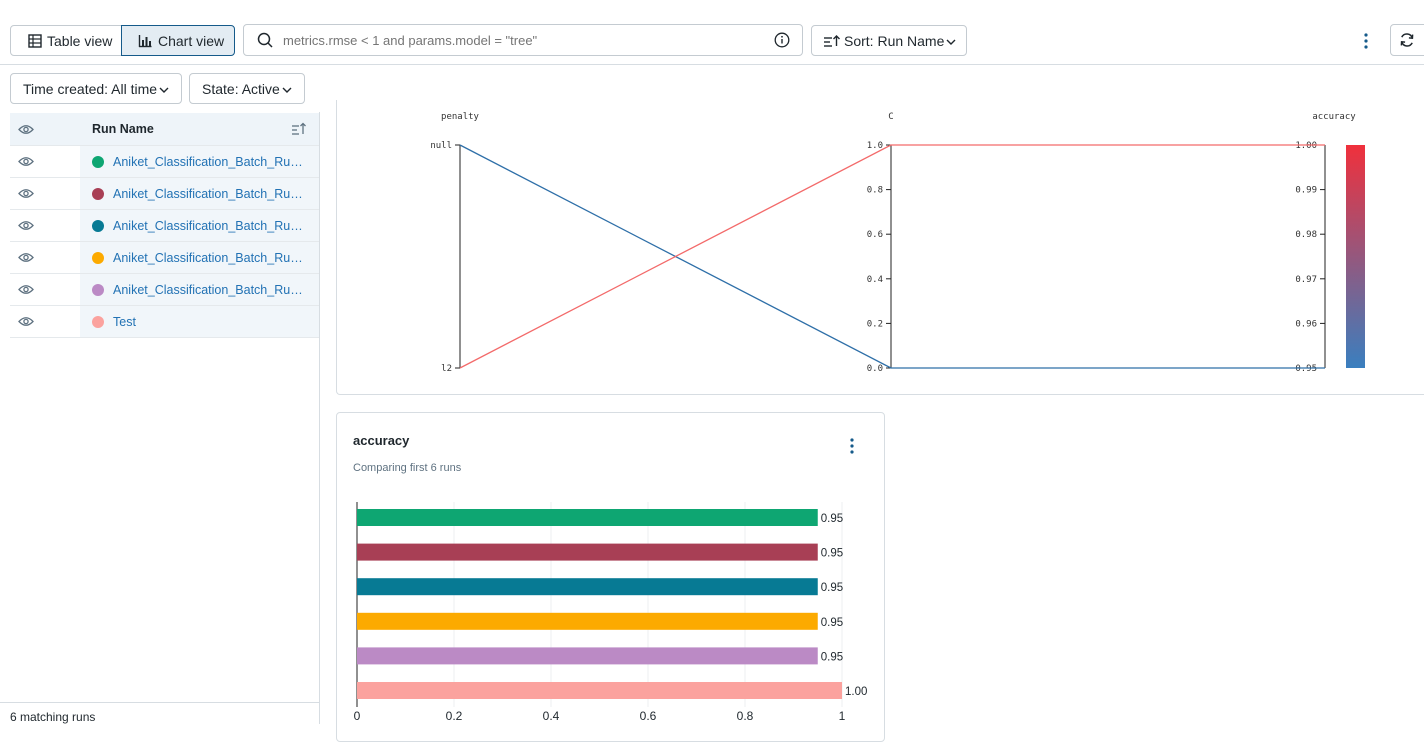 The image size is (1424, 742). I want to click on matching-runs-count: 6 matching runs, so click(53, 717).